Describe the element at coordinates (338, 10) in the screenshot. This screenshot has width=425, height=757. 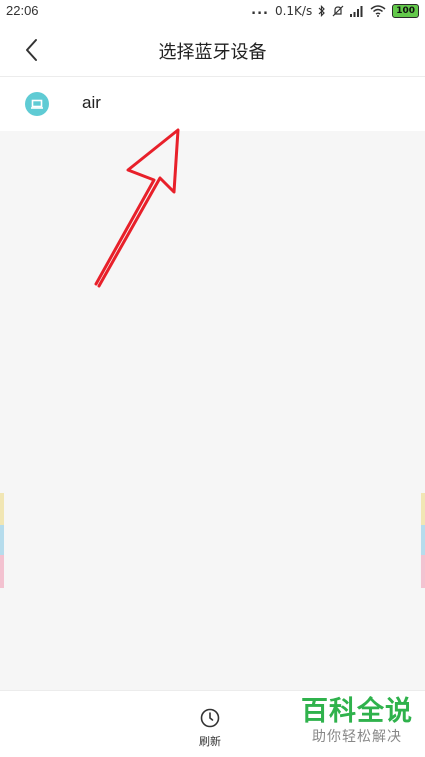
I see `mute-icon` at that location.